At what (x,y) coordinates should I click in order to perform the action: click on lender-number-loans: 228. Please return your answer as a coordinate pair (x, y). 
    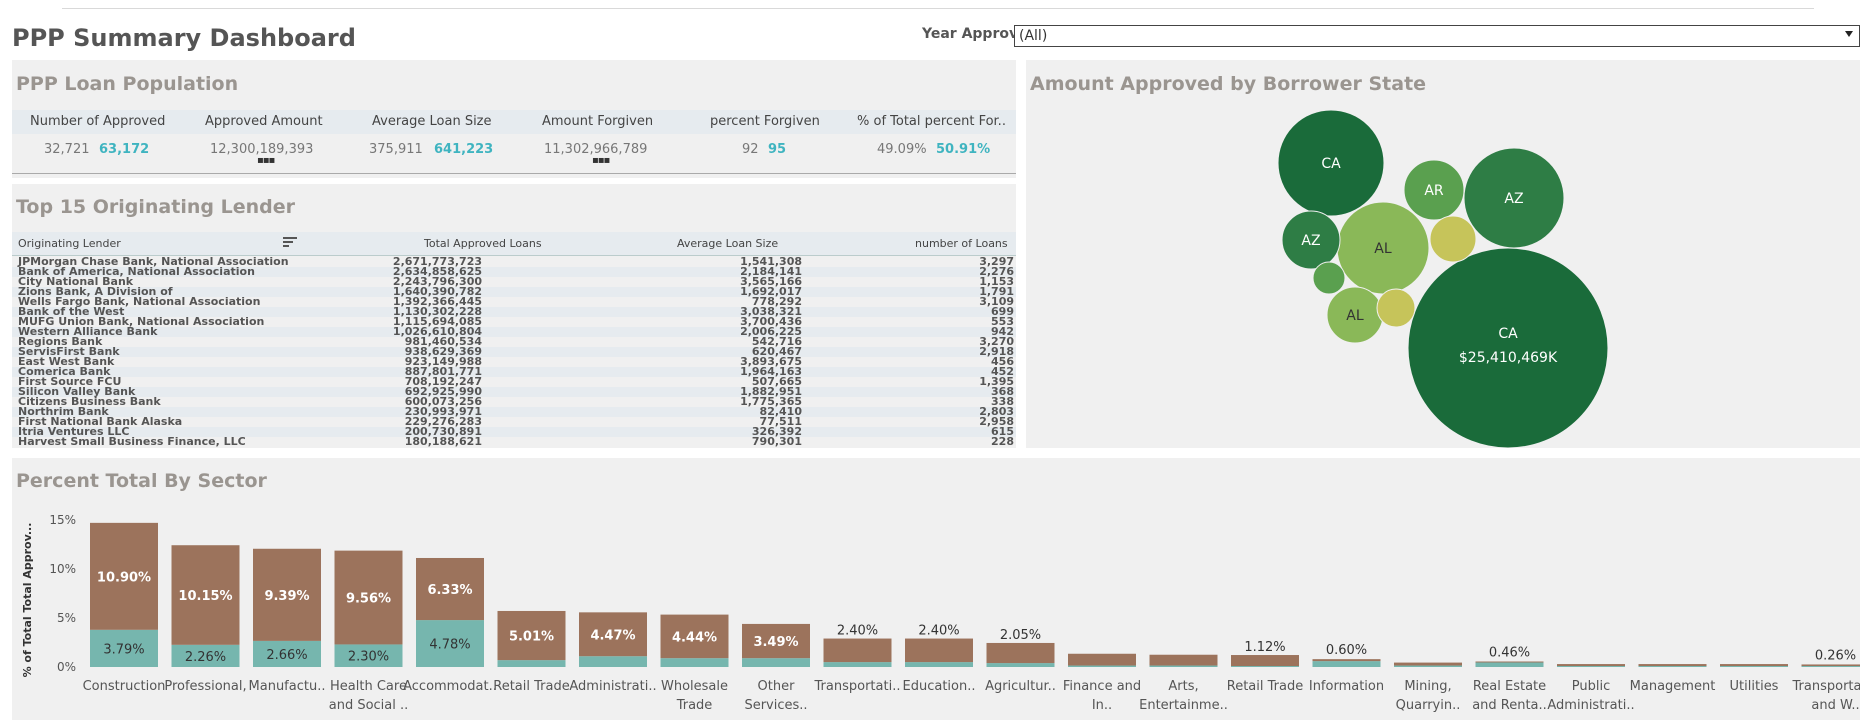
    Looking at the image, I should click on (1002, 441).